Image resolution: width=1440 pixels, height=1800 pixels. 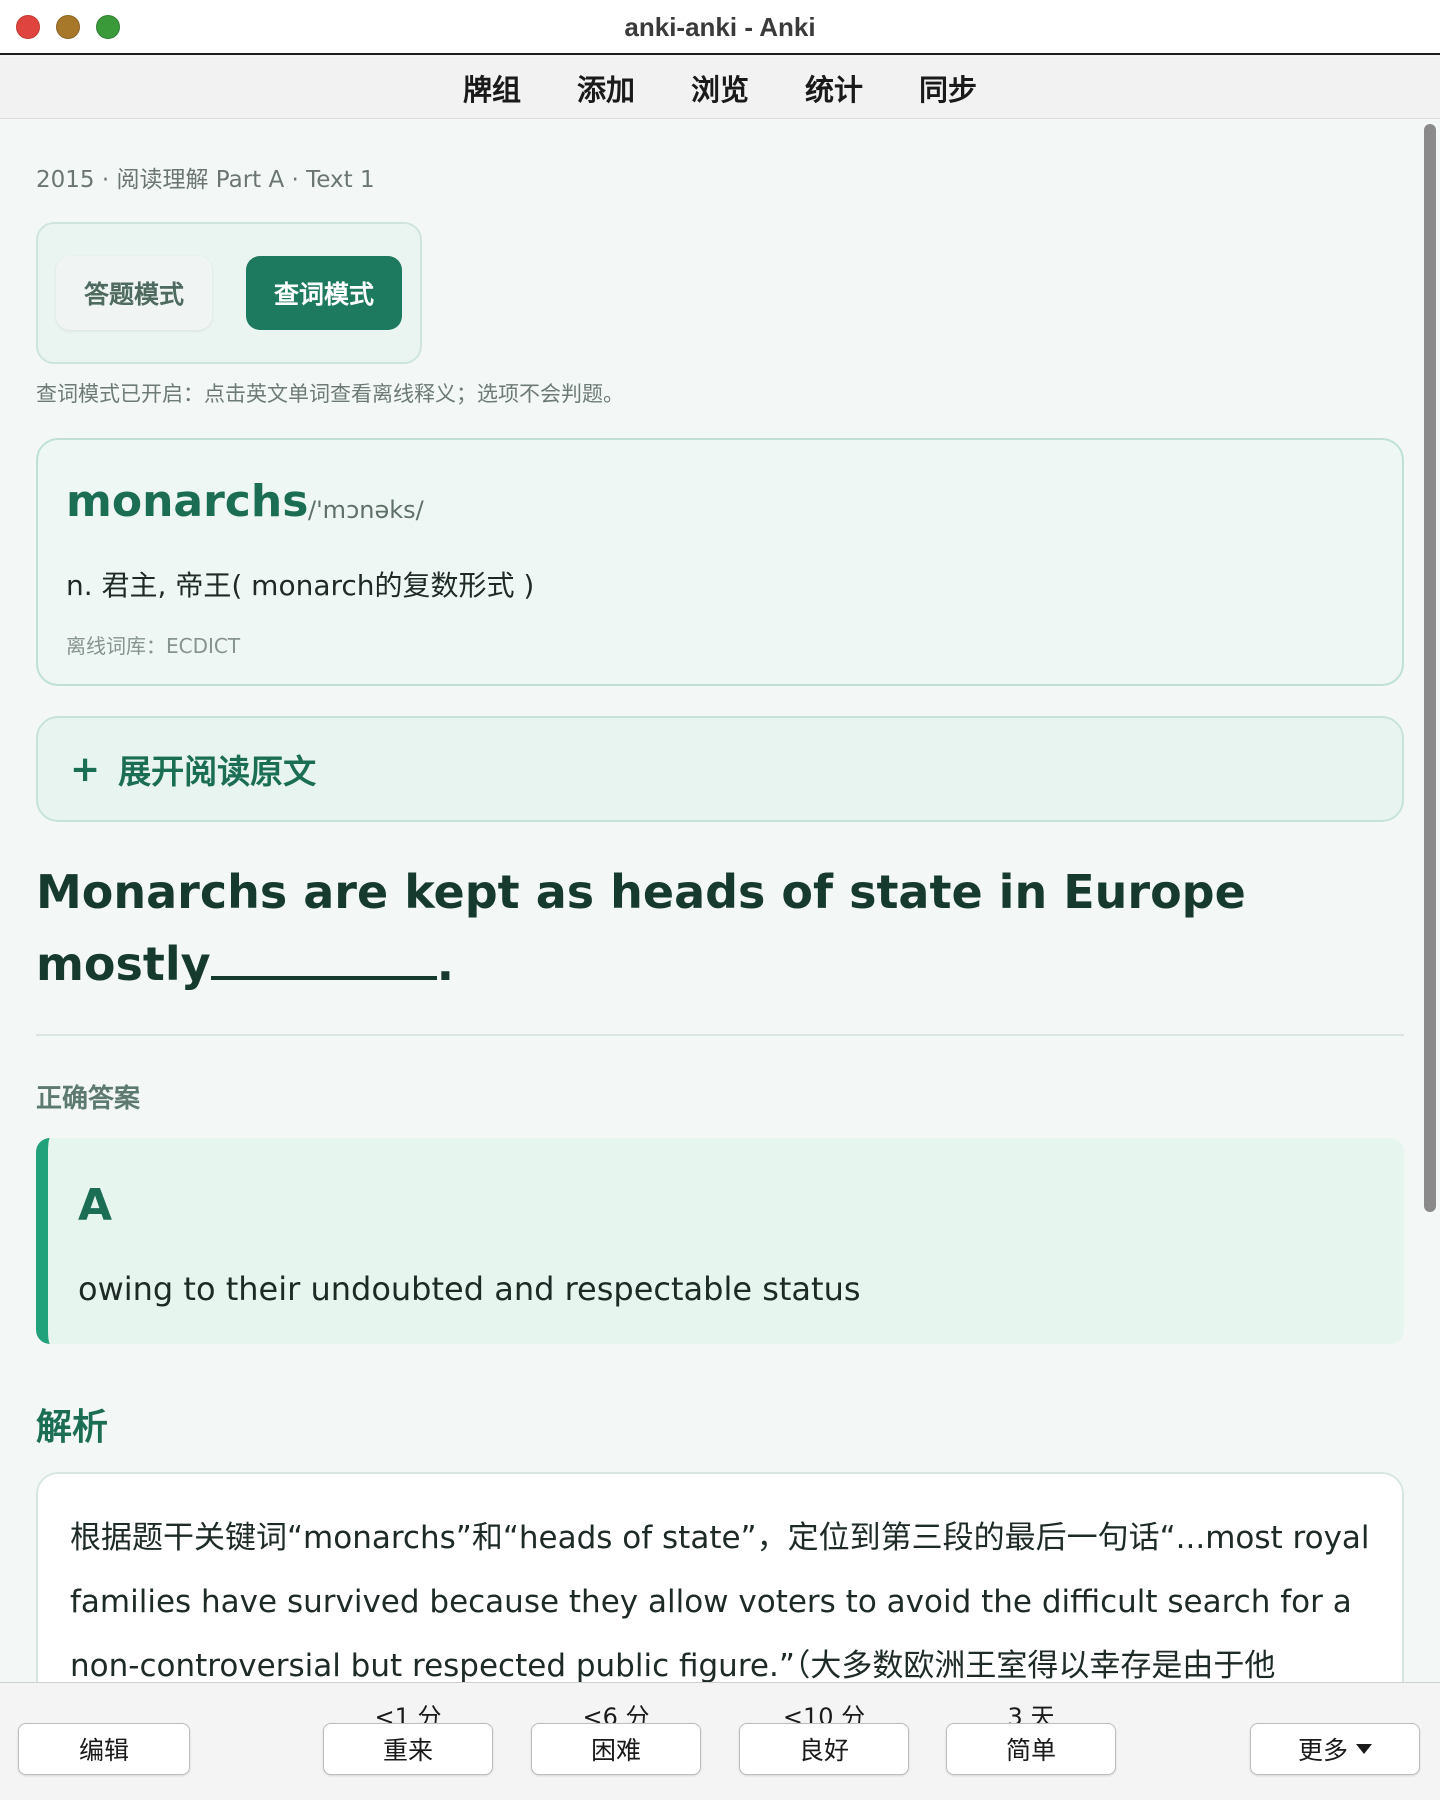 I want to click on easy-button: 简单, so click(x=1031, y=1749).